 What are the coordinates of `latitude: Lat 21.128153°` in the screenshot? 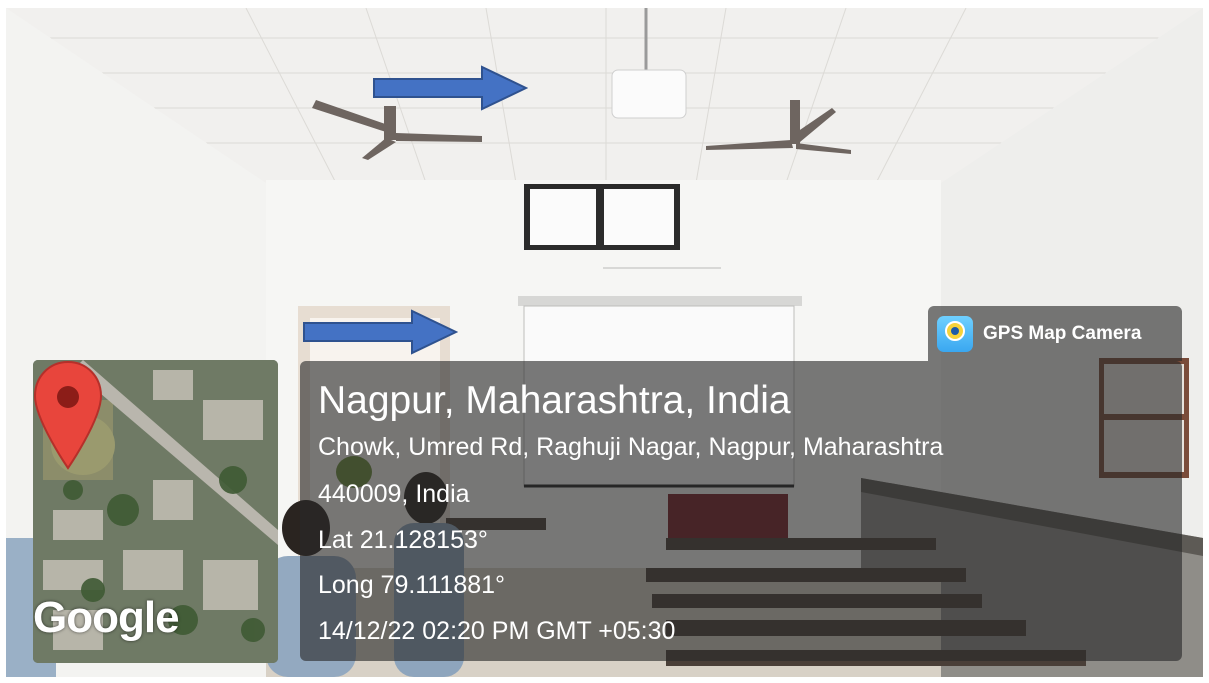 It's located at (403, 540).